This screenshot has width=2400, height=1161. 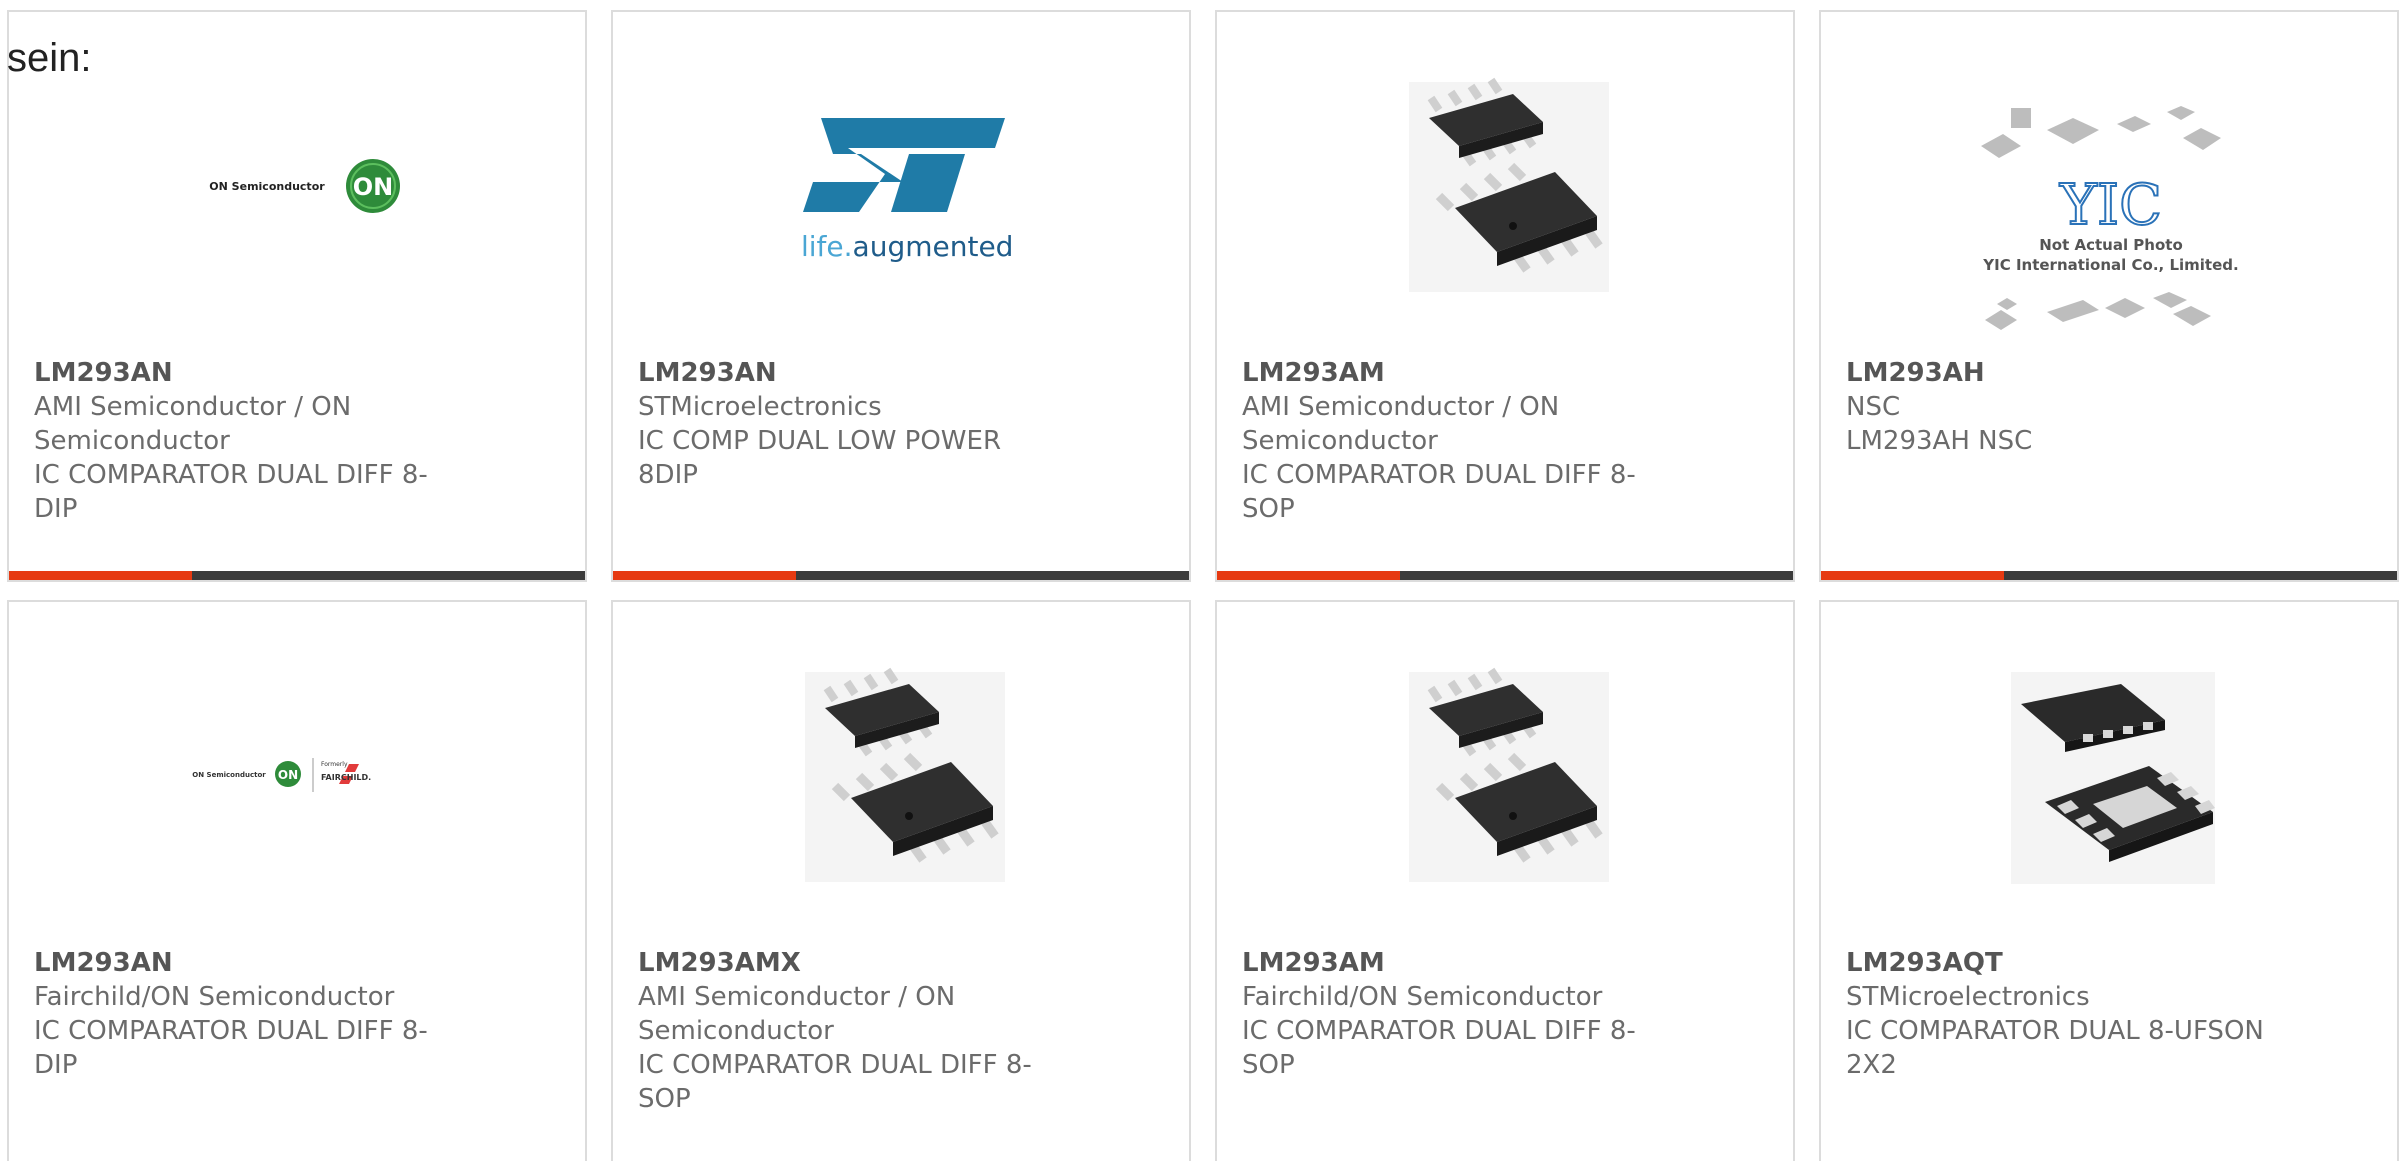 I want to click on ufson-chip-icon, so click(x=2113, y=778).